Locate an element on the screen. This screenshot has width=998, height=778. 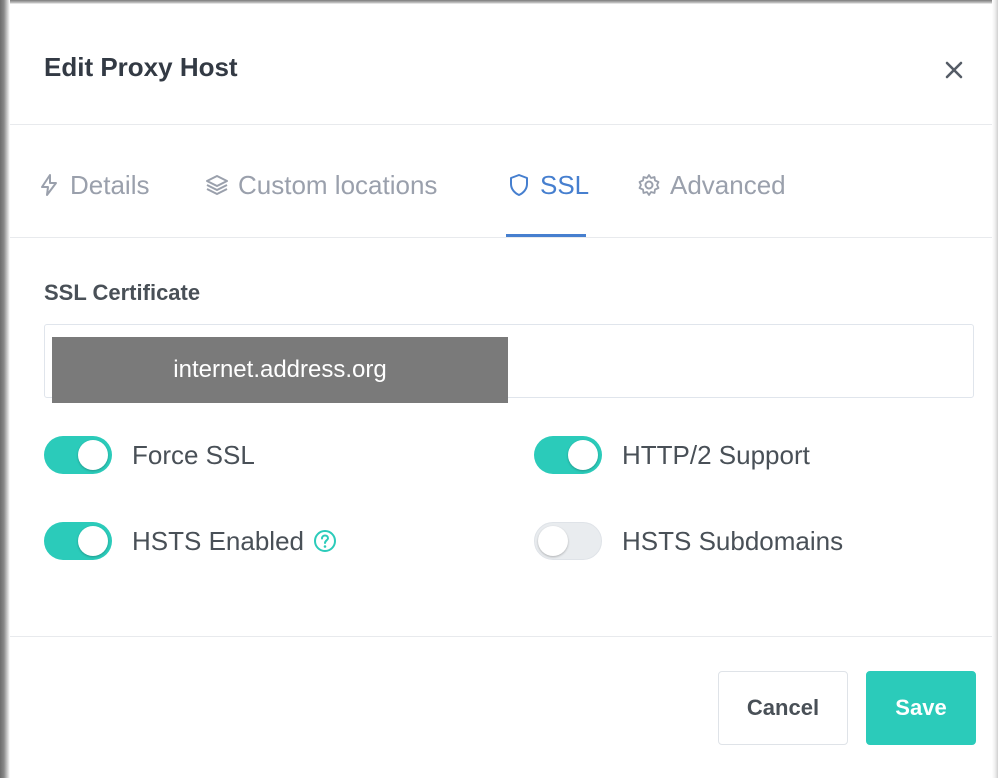
close-button is located at coordinates (954, 70).